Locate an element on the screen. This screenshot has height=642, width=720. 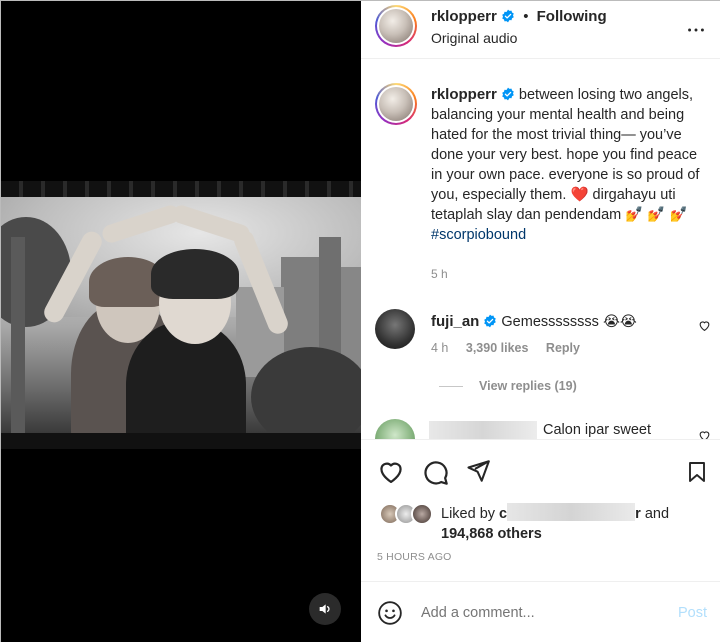
view-replies-button: View replies (19) is located at coordinates (508, 386).